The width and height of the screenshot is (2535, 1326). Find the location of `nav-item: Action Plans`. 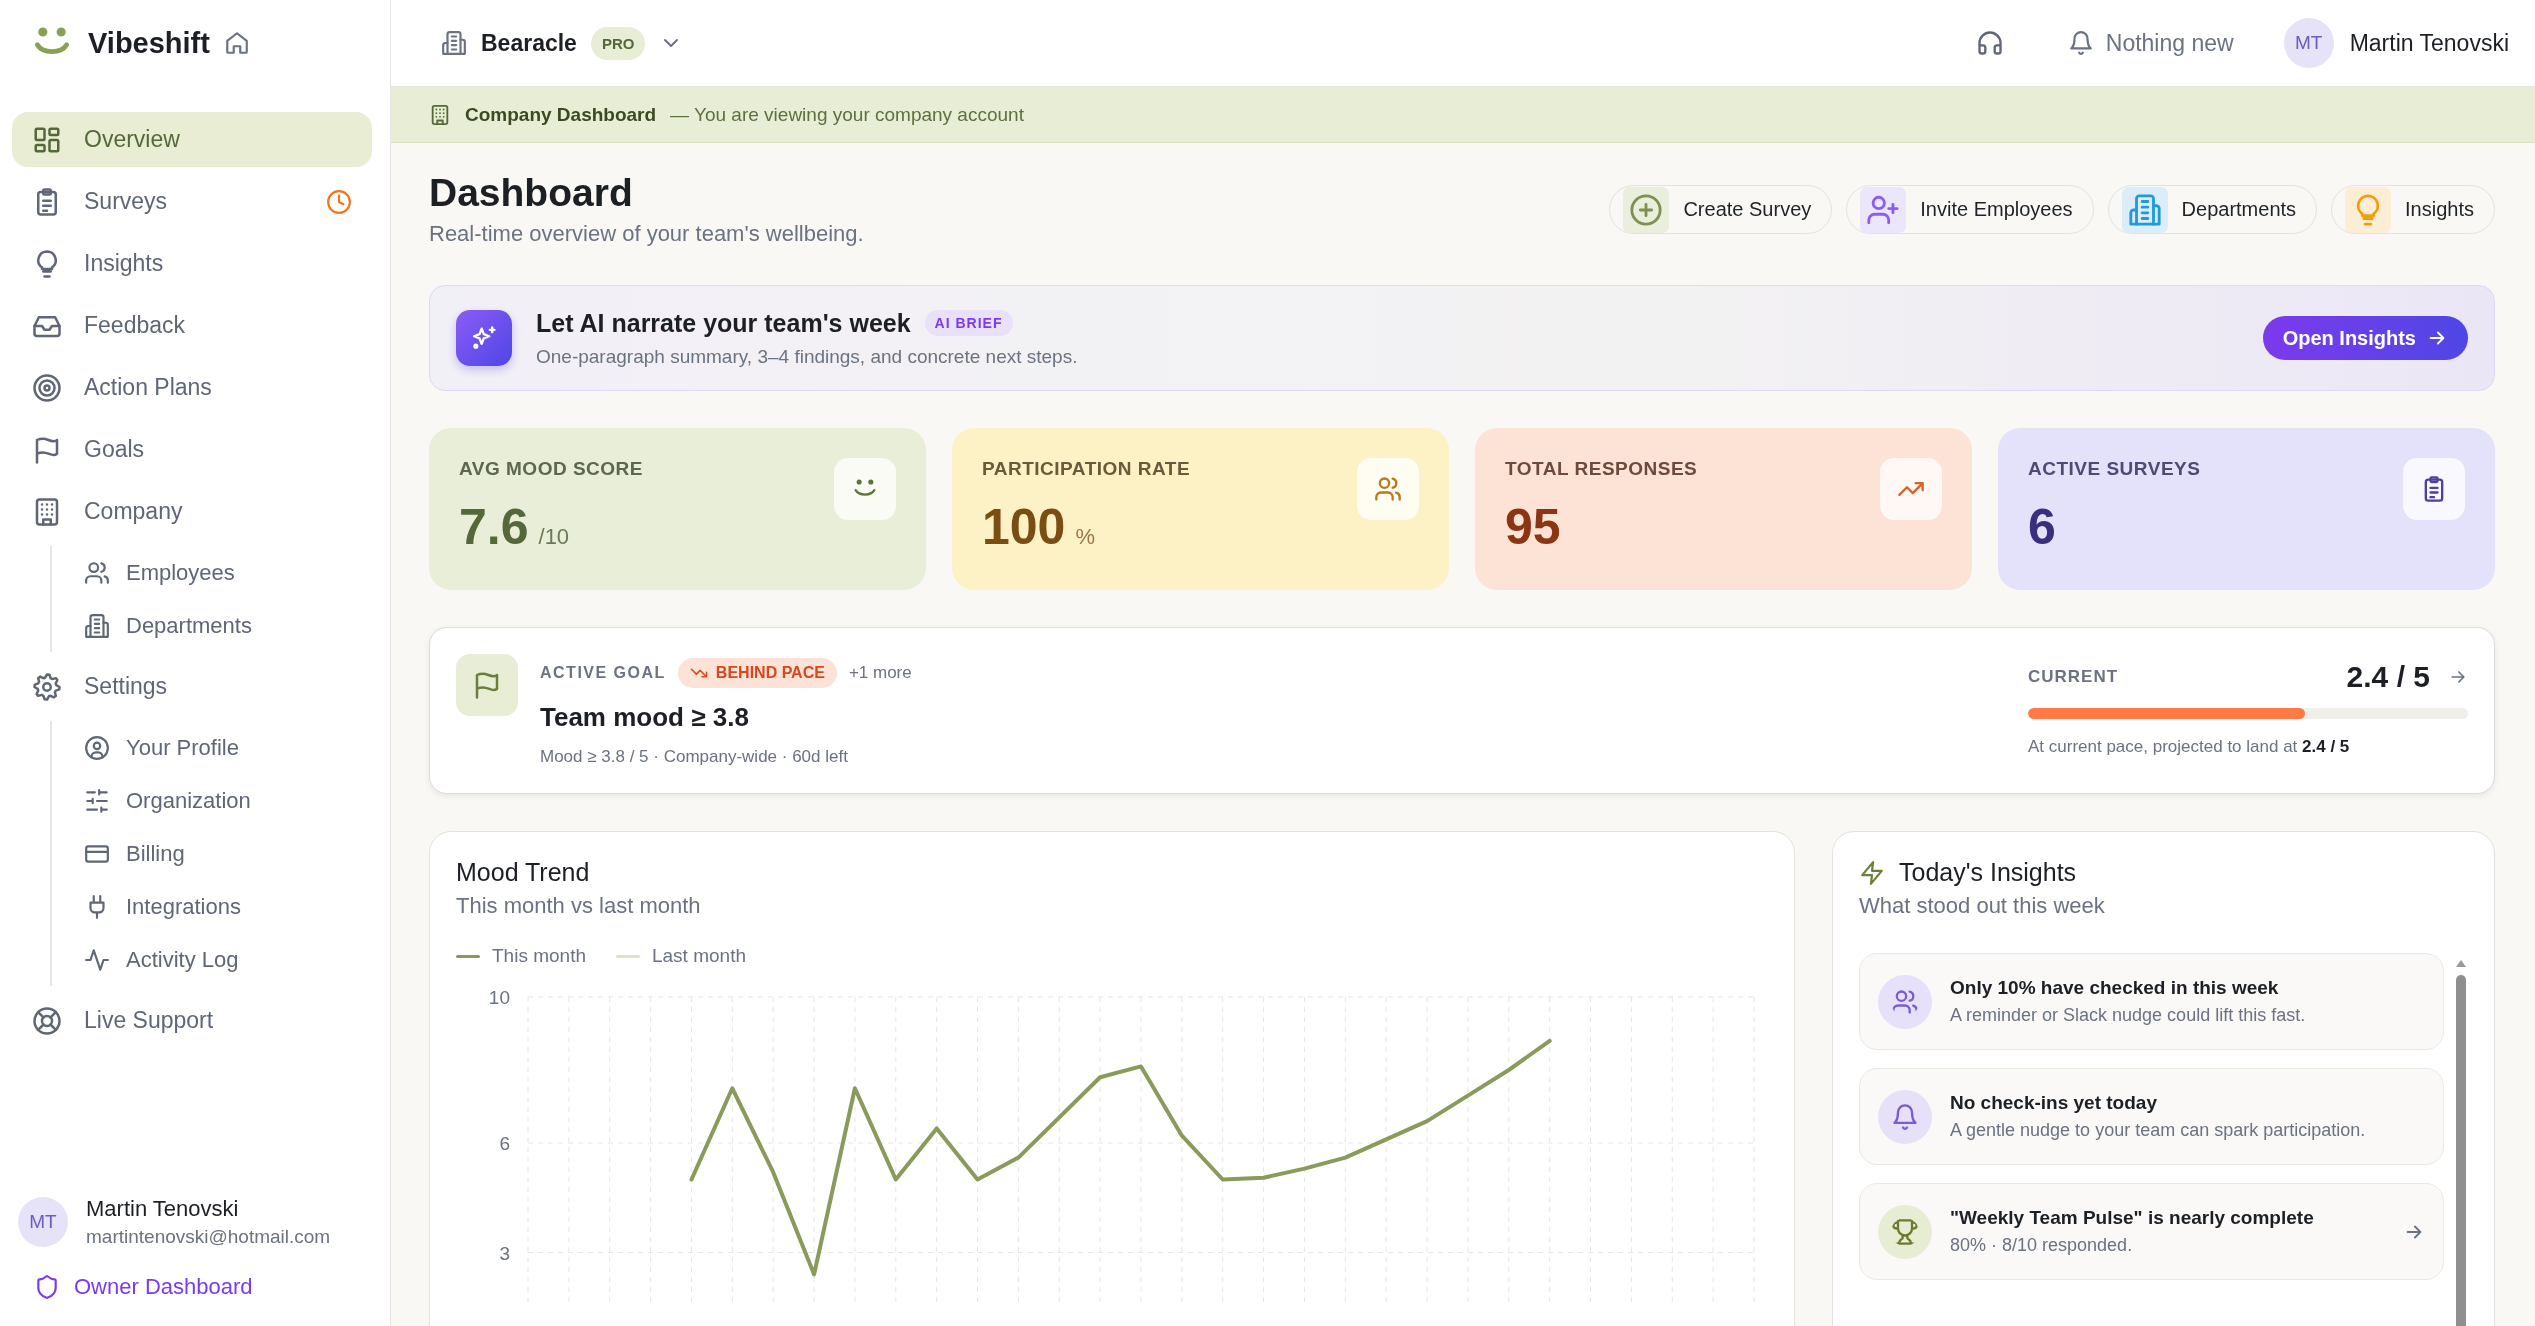

nav-item: Action Plans is located at coordinates (192, 387).